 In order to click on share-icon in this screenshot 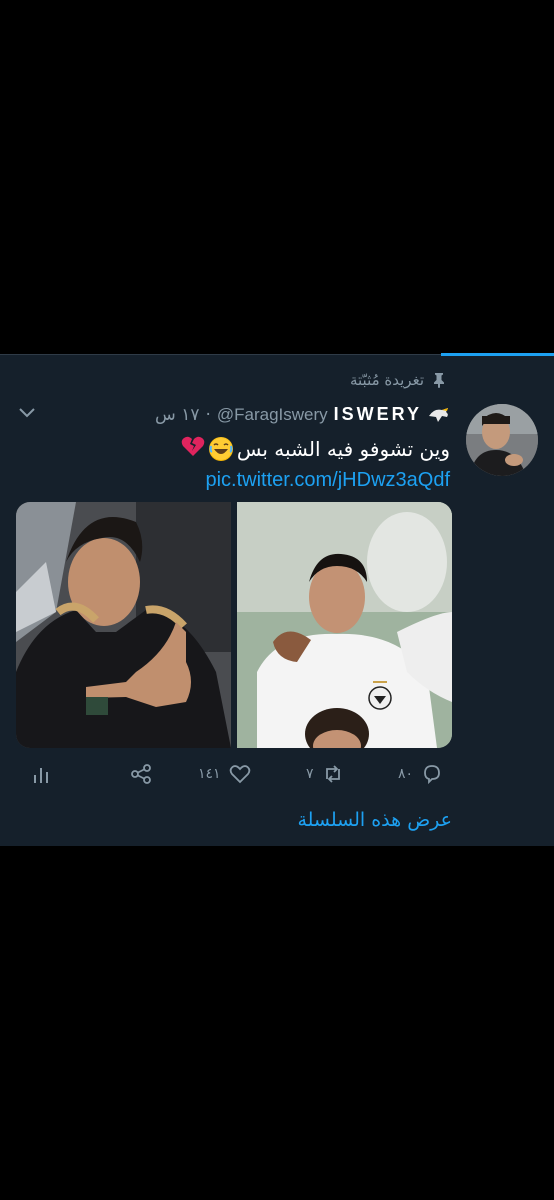, I will do `click(141, 774)`.